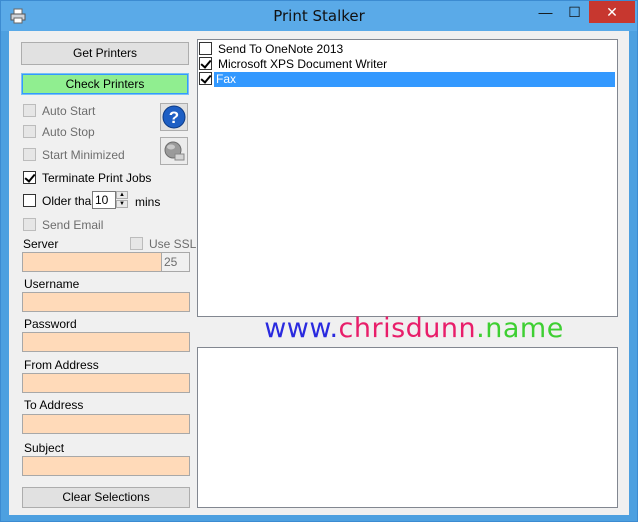  I want to click on send-email-checkbox: Send Email, so click(63, 225).